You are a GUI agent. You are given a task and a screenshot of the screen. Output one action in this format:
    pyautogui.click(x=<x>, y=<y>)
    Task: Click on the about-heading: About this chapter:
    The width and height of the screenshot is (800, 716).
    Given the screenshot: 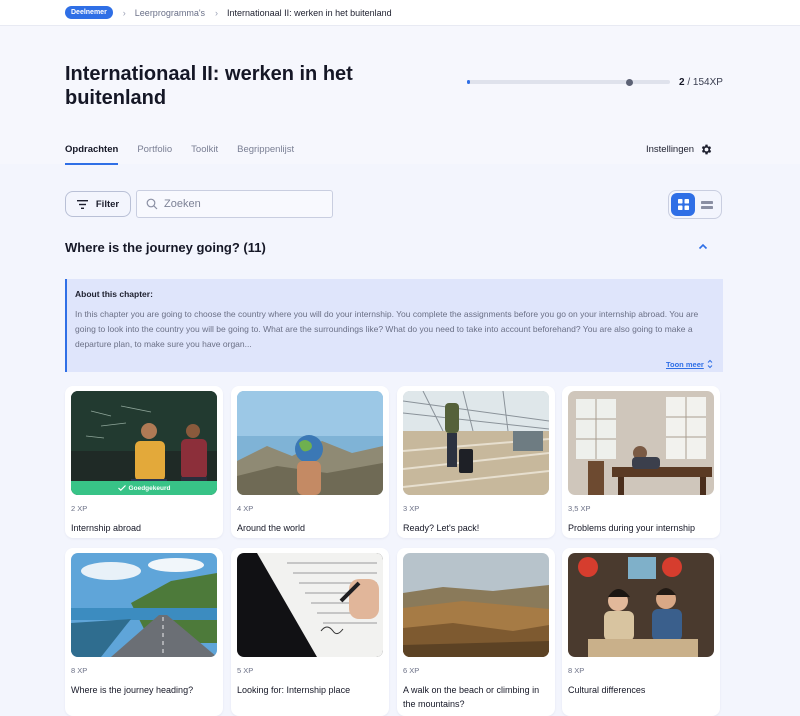 What is the action you would take?
    pyautogui.click(x=114, y=294)
    